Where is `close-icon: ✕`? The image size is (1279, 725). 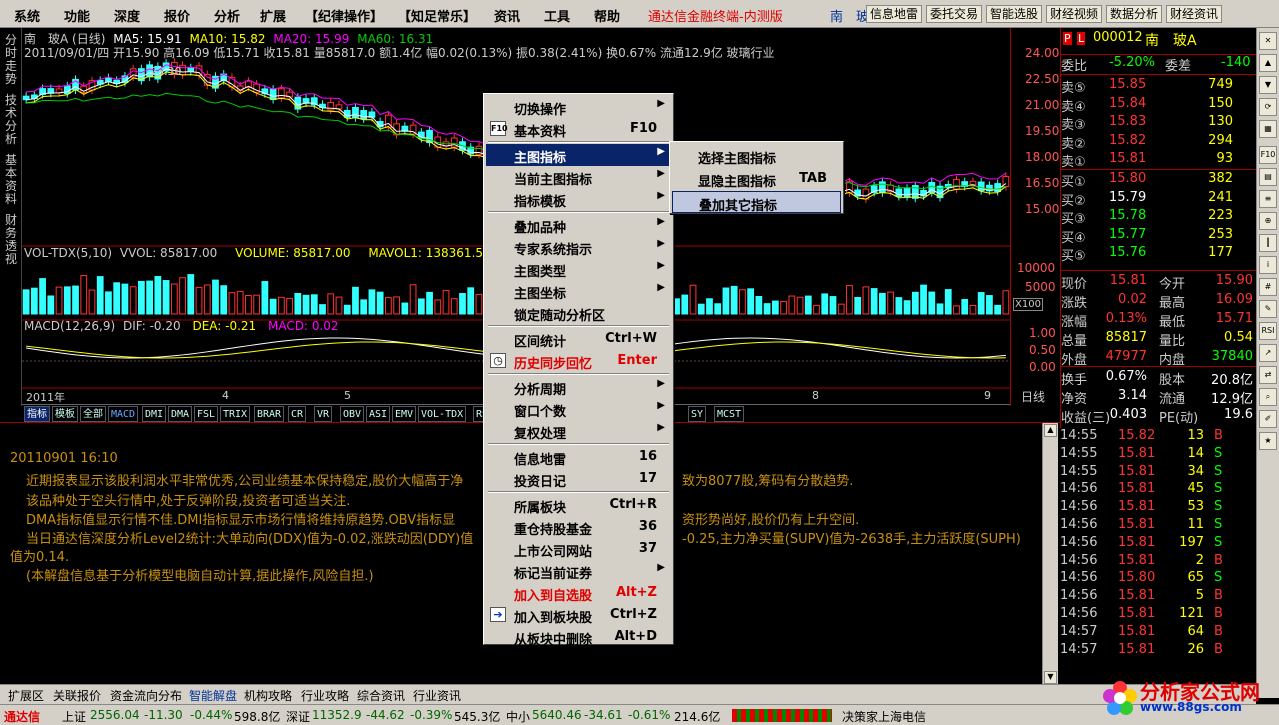 close-icon: ✕ is located at coordinates (1268, 41).